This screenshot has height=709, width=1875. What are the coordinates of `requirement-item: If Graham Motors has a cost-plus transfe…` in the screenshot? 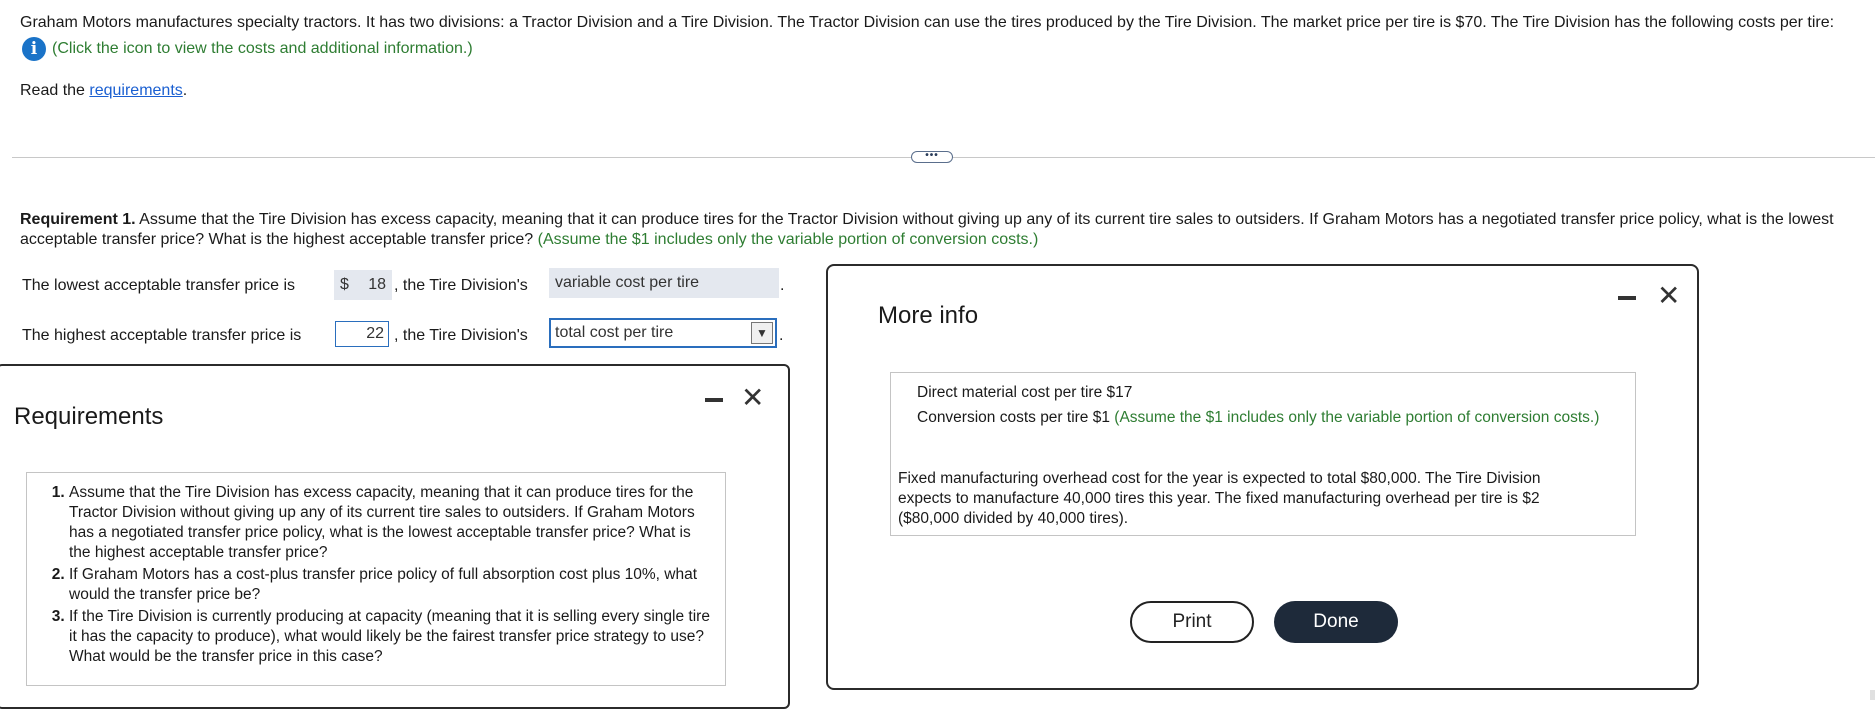 It's located at (391, 585).